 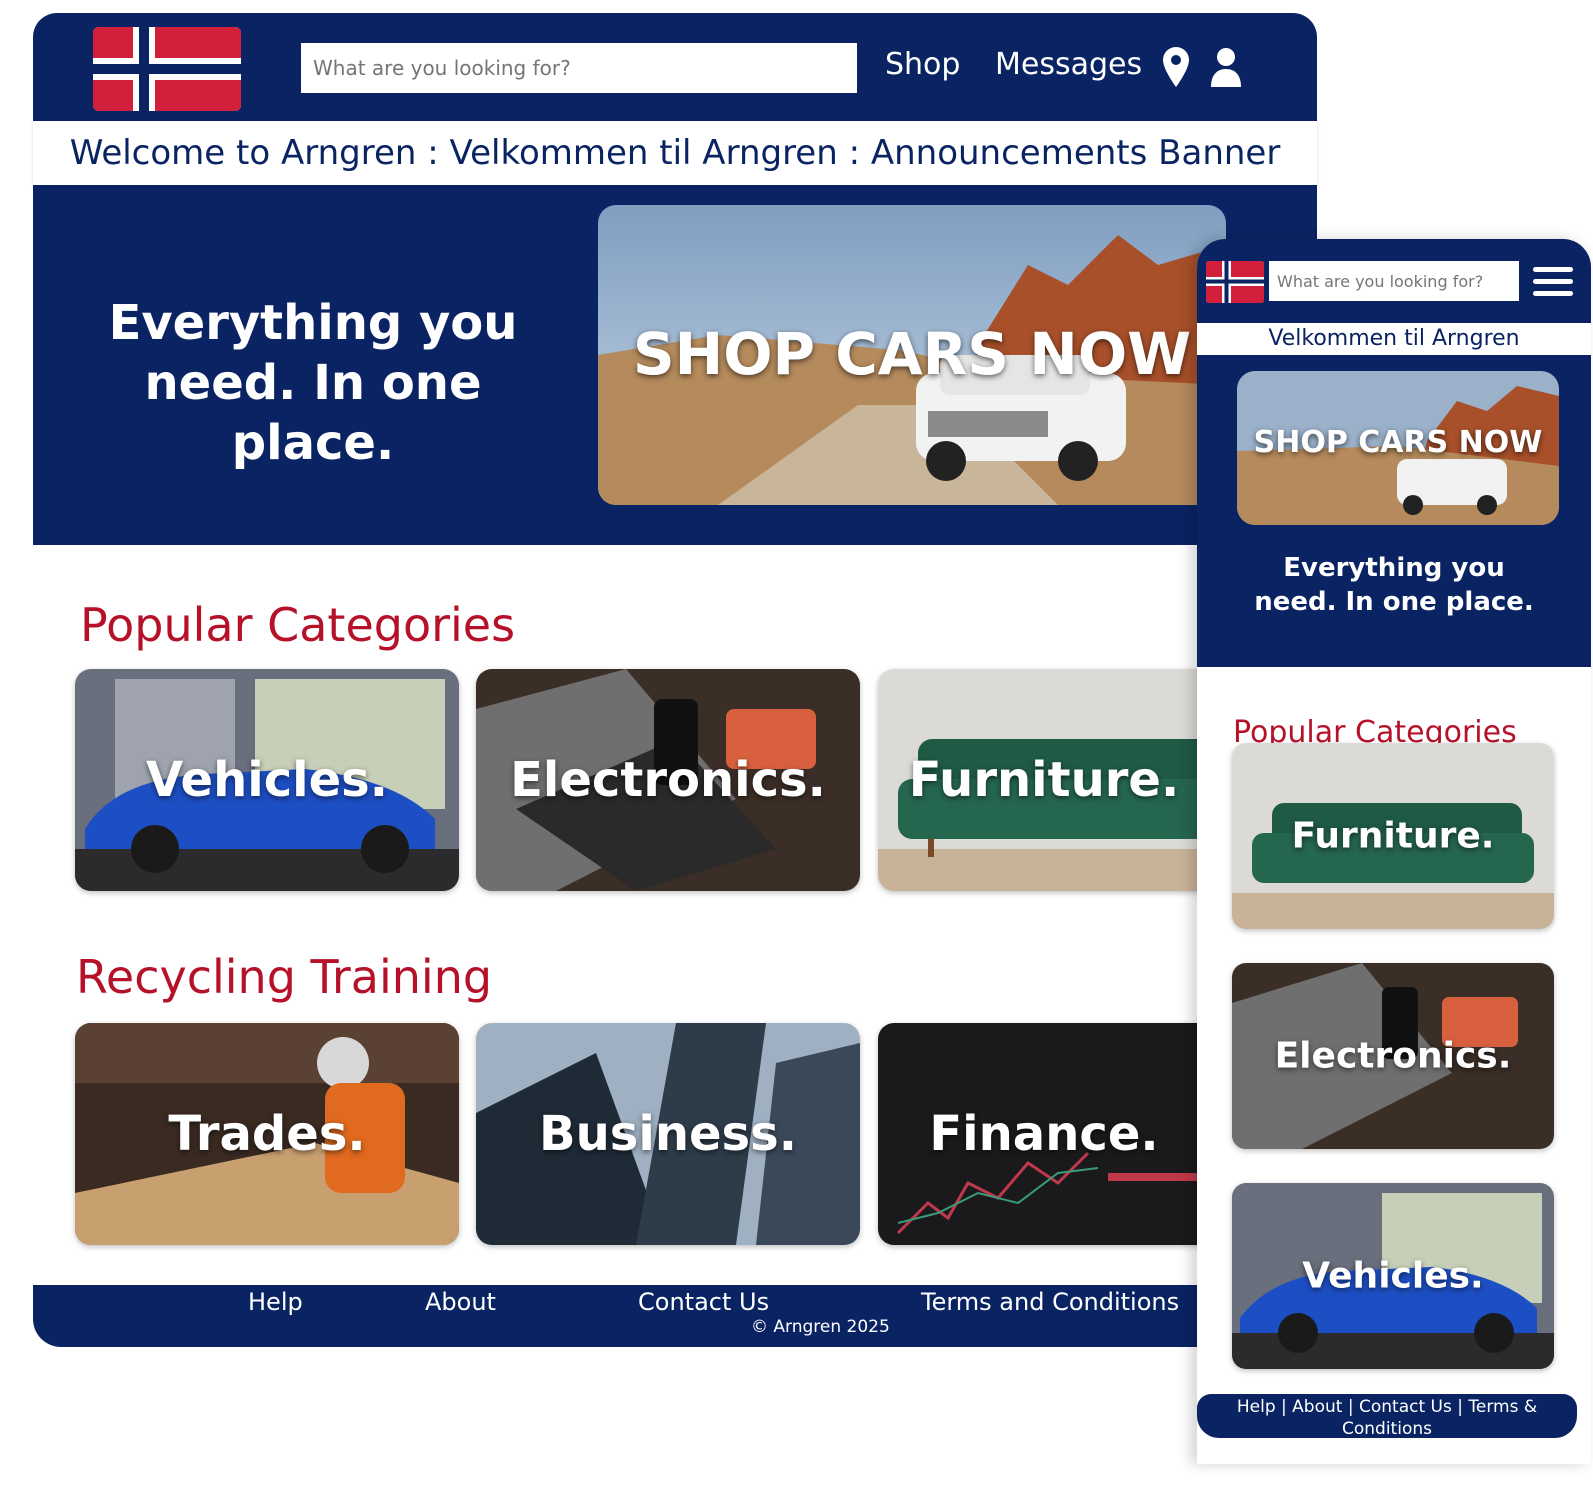 What do you see at coordinates (284, 977) in the screenshot?
I see `recycling-training-title: Recycling Training` at bounding box center [284, 977].